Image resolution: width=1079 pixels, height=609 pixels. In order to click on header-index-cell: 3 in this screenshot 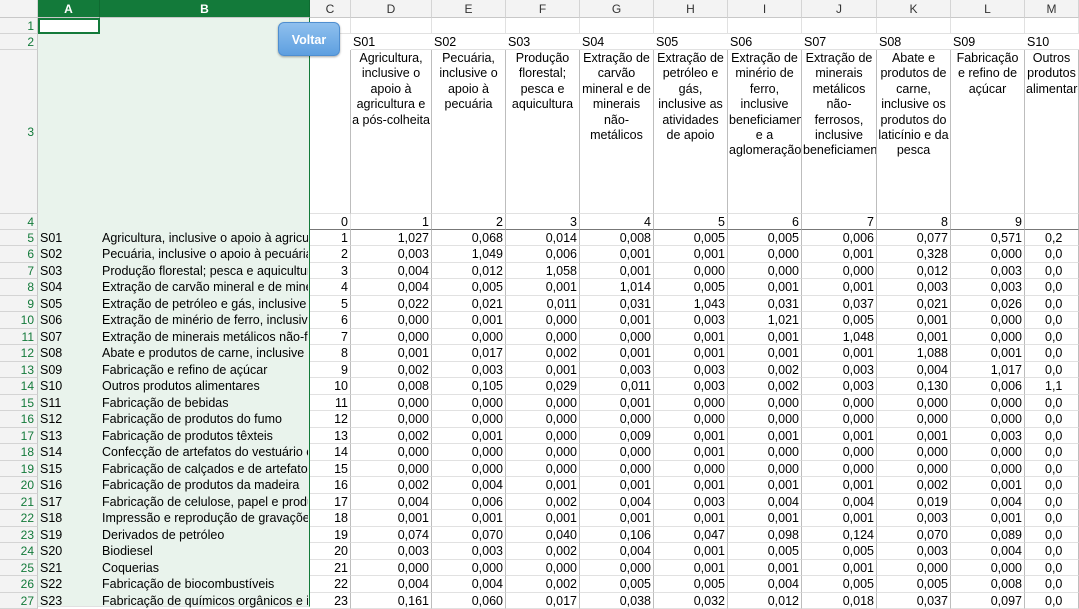, I will do `click(543, 222)`.